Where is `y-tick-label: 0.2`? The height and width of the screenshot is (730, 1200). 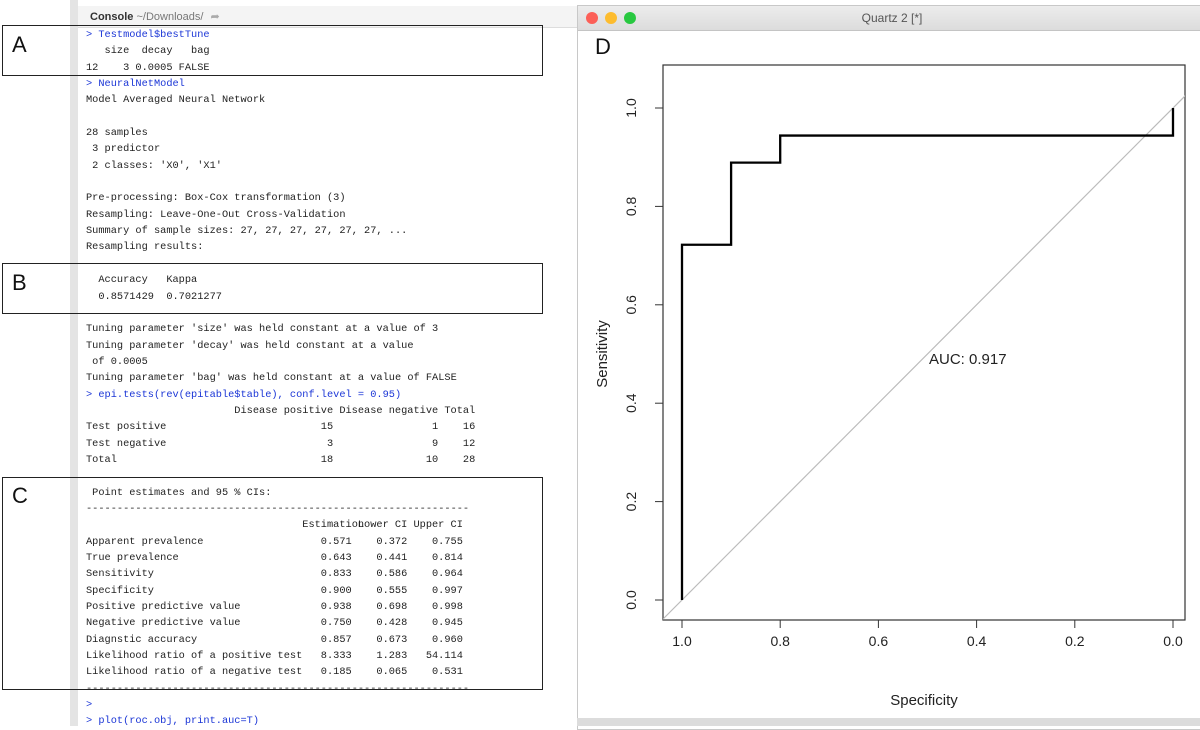 y-tick-label: 0.2 is located at coordinates (631, 502).